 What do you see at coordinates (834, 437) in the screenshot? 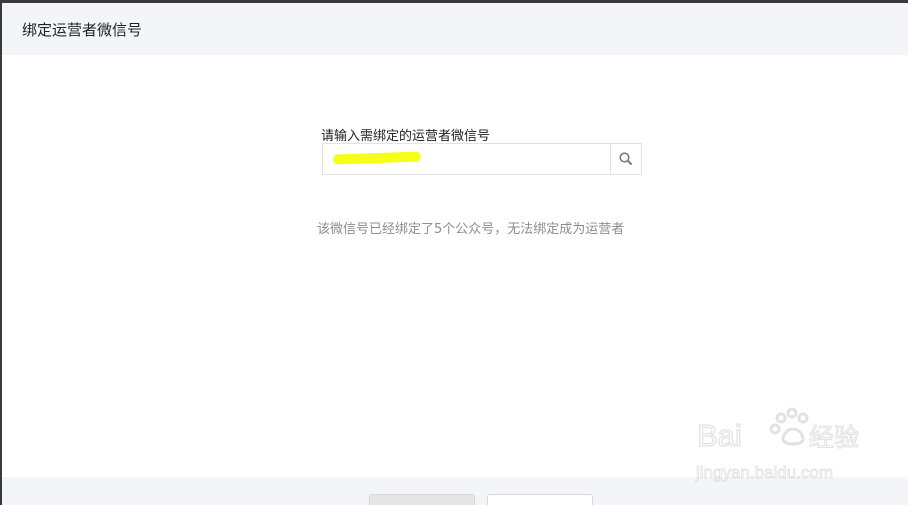
I see `svg-text: 经验` at bounding box center [834, 437].